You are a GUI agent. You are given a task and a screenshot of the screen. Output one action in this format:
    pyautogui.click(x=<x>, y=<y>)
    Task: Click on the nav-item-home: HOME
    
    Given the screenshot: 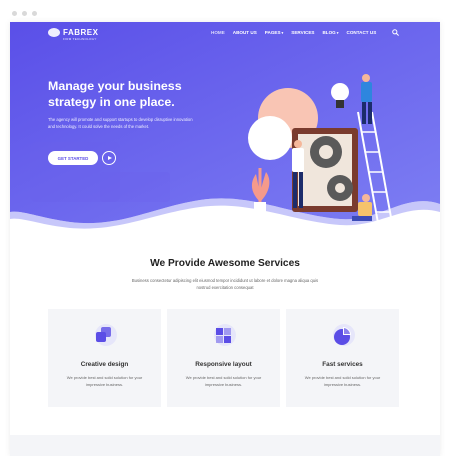 What is the action you would take?
    pyautogui.click(x=218, y=32)
    